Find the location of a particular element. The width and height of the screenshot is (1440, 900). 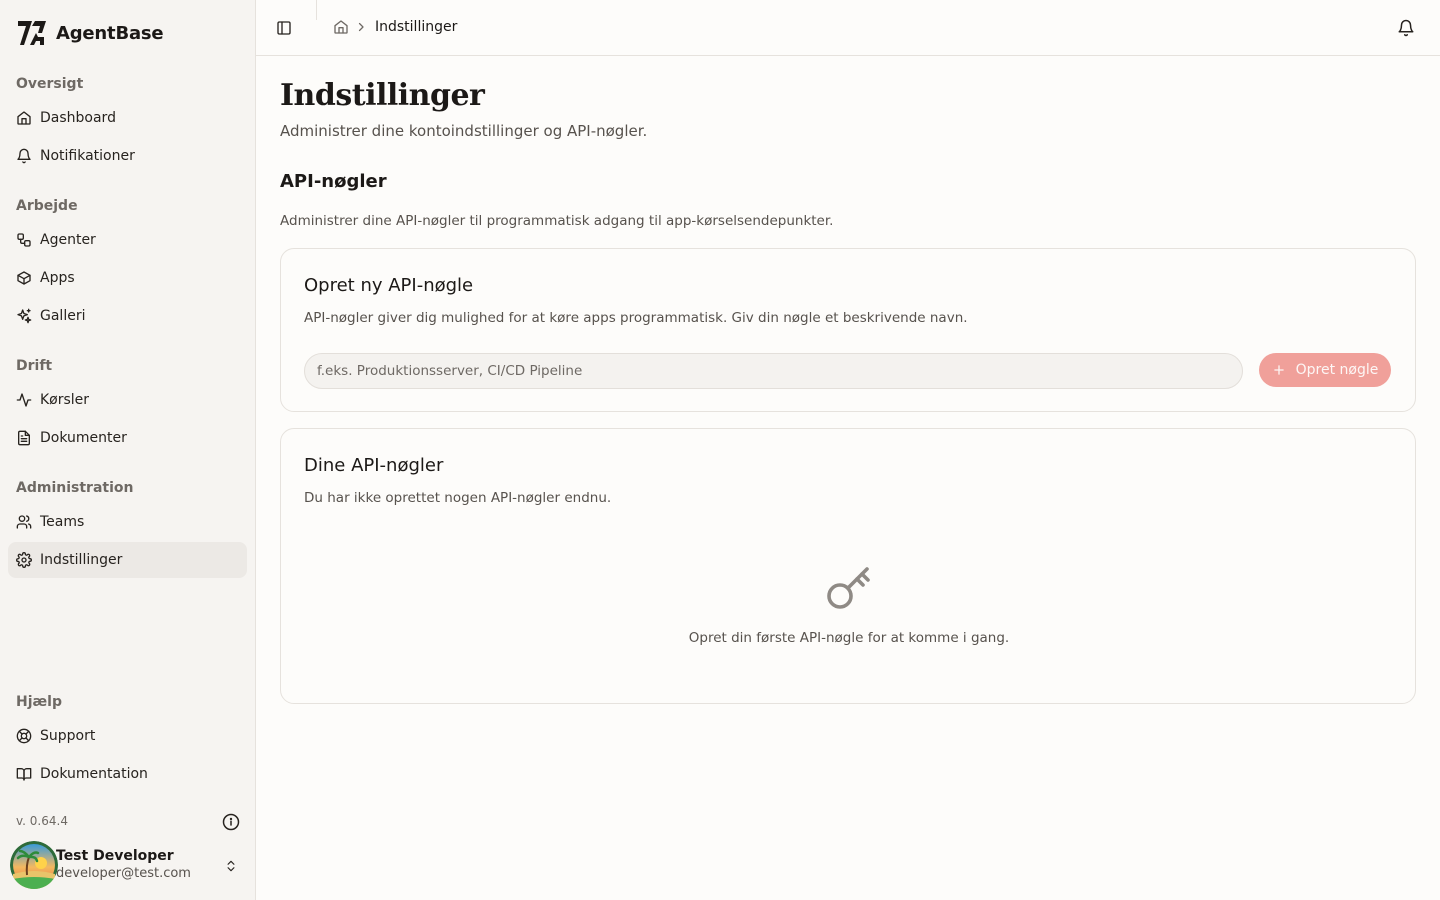

sidebar-item-dokumenter: Dokumenter is located at coordinates (127, 438).